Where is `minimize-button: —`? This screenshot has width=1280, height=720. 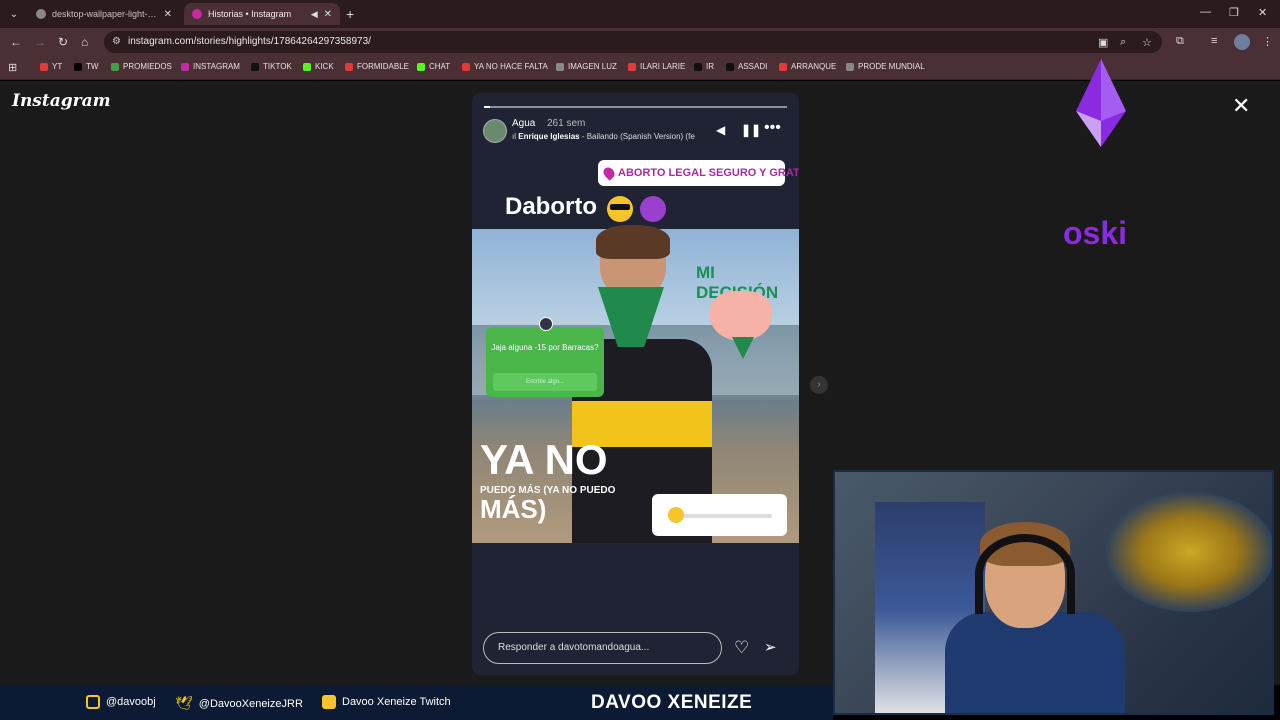
minimize-button: — is located at coordinates (1205, 12).